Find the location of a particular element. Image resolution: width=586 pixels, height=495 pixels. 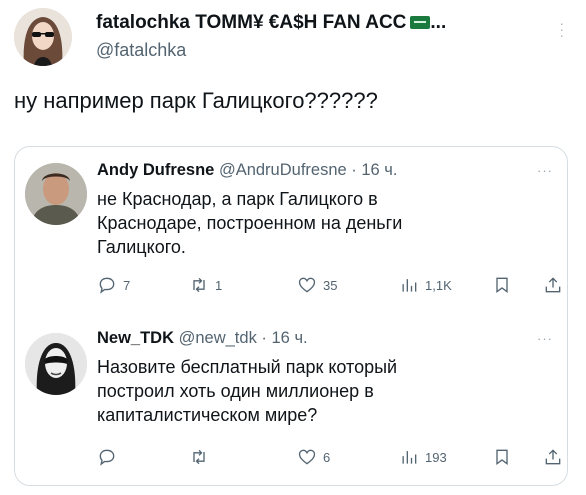

like-button: 6 is located at coordinates (313, 457).